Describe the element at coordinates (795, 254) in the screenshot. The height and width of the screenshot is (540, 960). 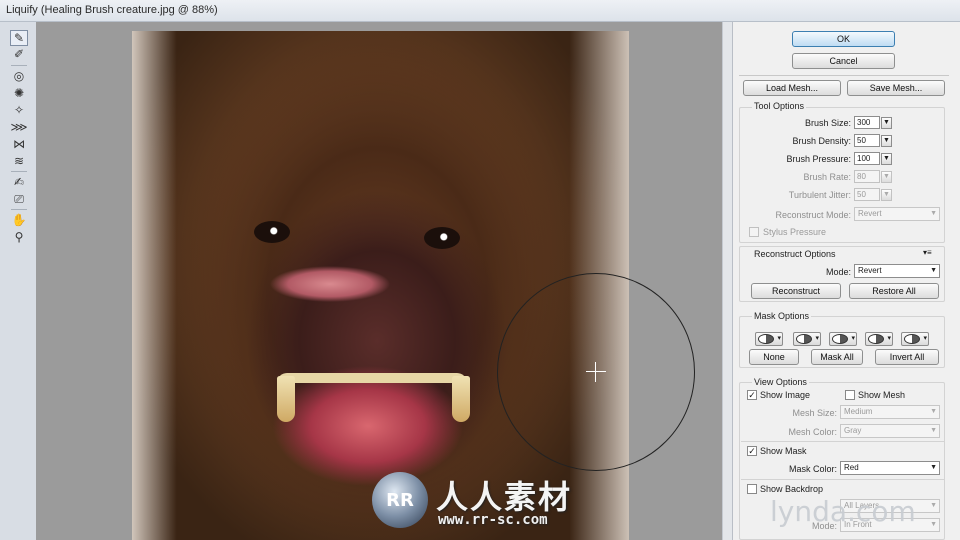
I see `reconstruct-options-title: Reconstruct Options` at that location.